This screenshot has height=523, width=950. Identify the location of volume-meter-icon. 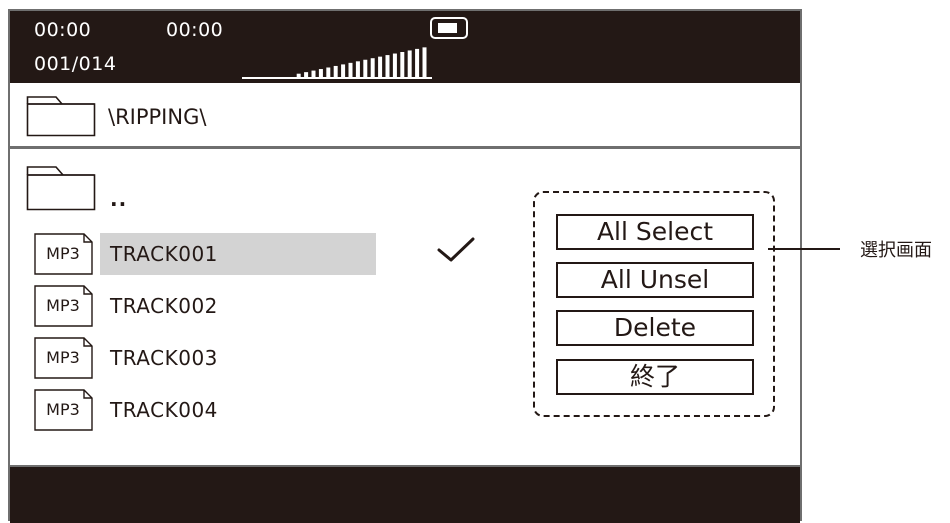
(337, 63).